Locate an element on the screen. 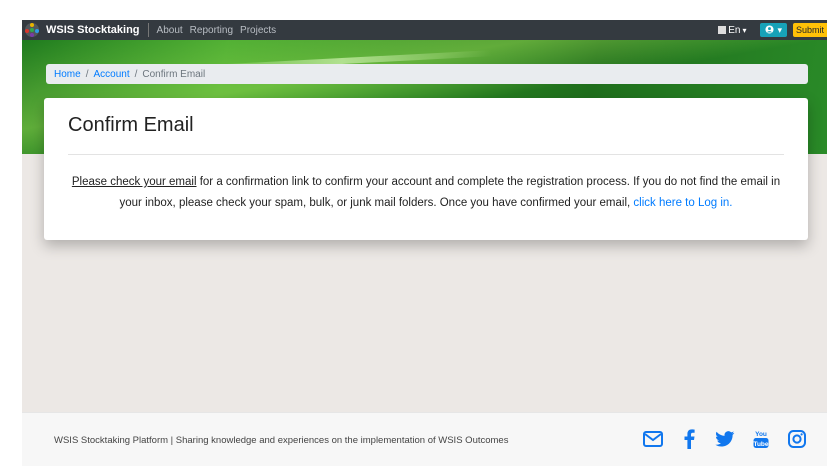  svg-text: You is located at coordinates (761, 434).